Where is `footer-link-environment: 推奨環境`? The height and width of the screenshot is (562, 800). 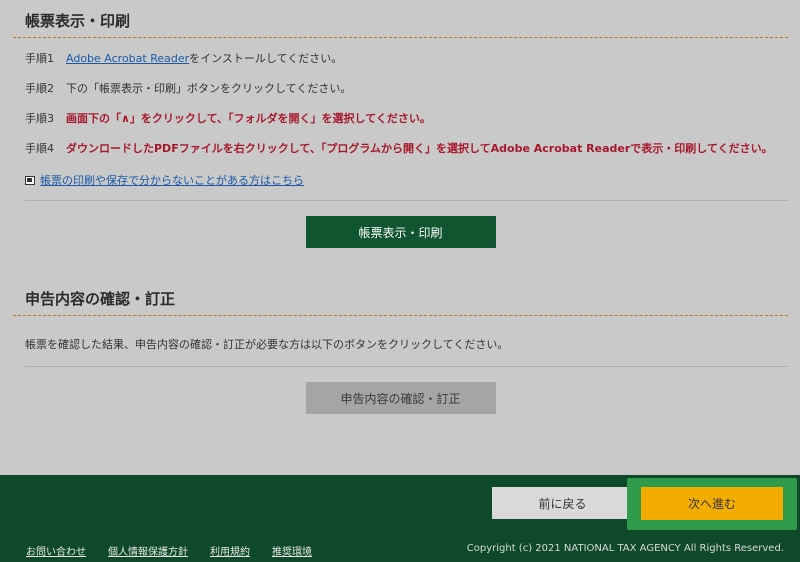 footer-link-environment: 推奨環境 is located at coordinates (292, 550).